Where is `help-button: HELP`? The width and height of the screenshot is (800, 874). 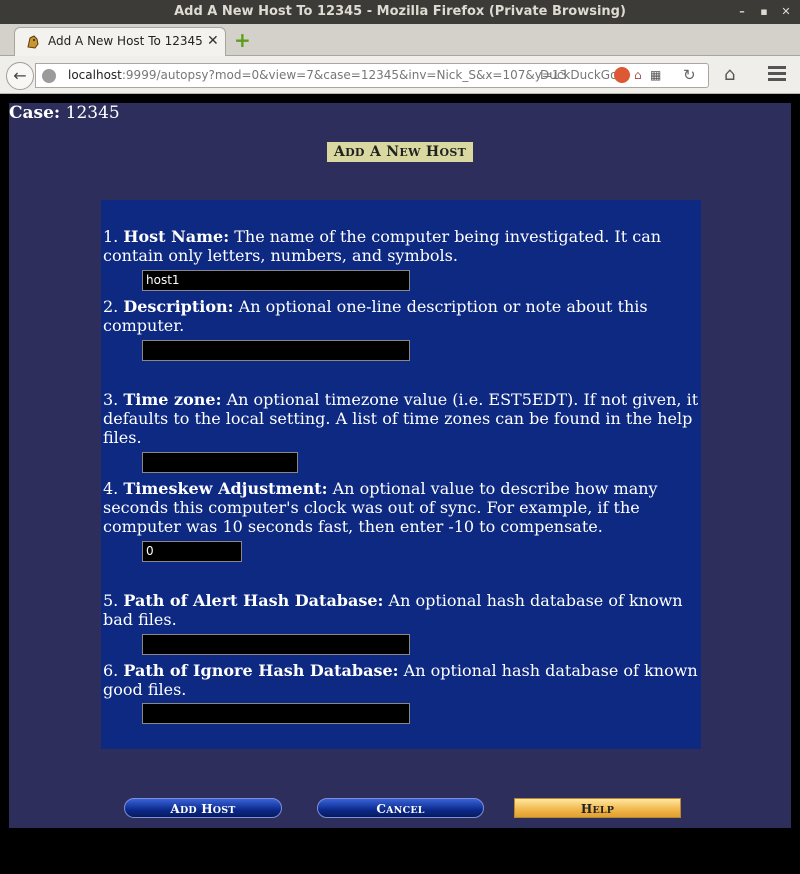 help-button: HELP is located at coordinates (597, 808).